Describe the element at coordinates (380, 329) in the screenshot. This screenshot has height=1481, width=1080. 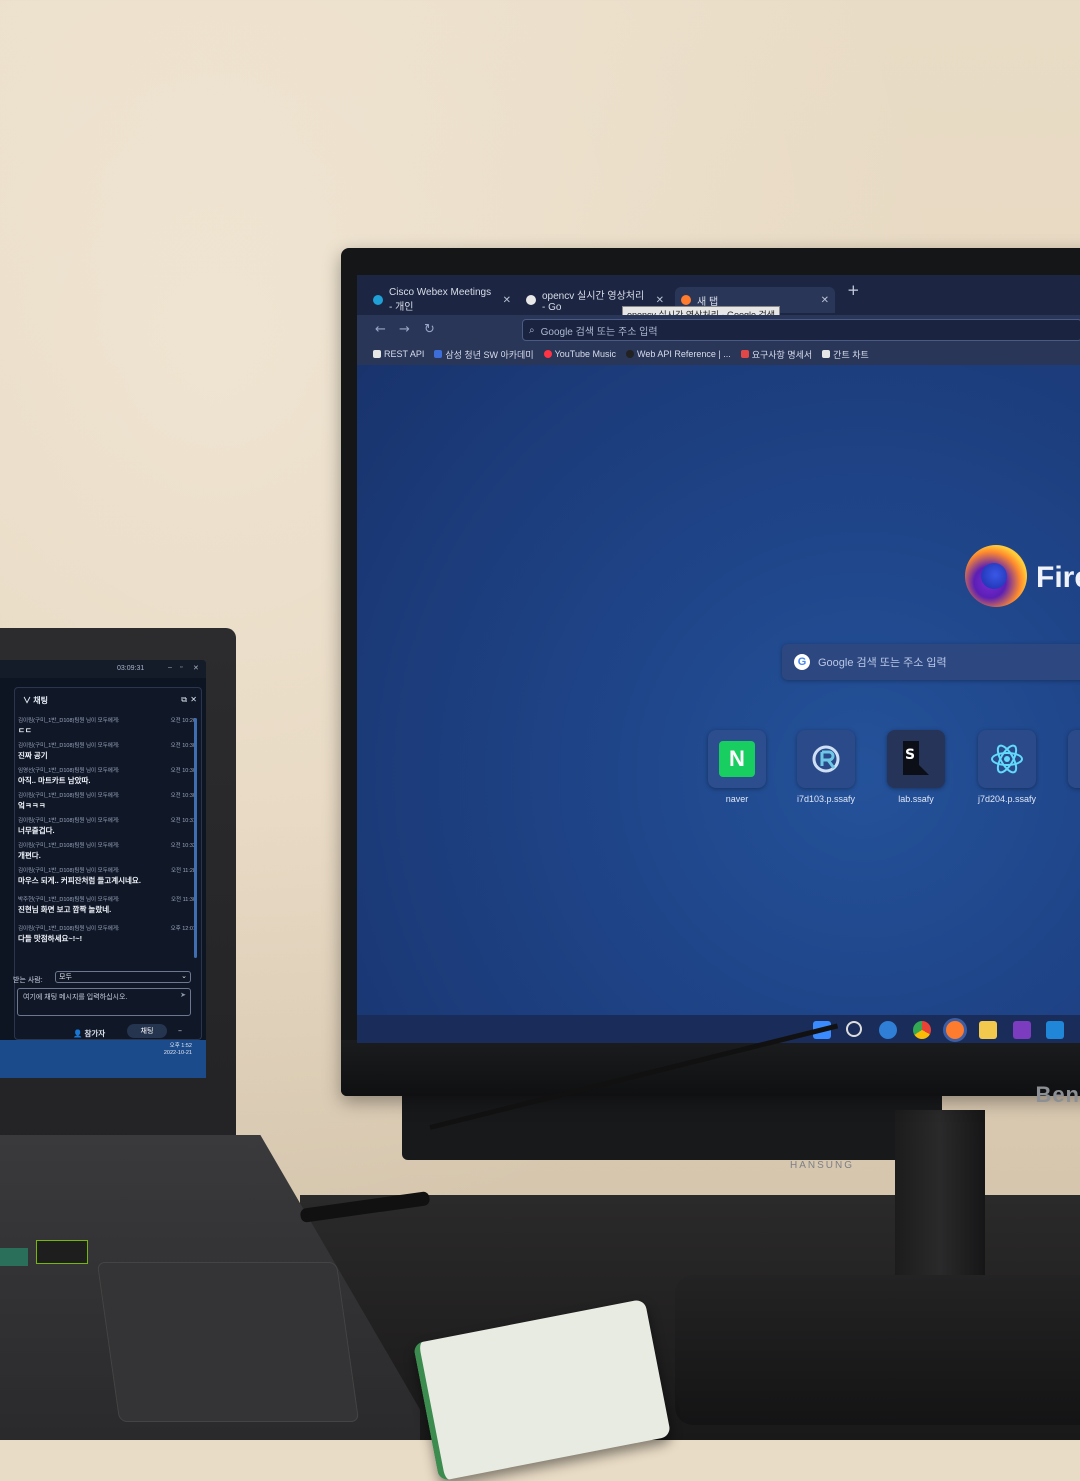
I see `back-icon: ←` at that location.